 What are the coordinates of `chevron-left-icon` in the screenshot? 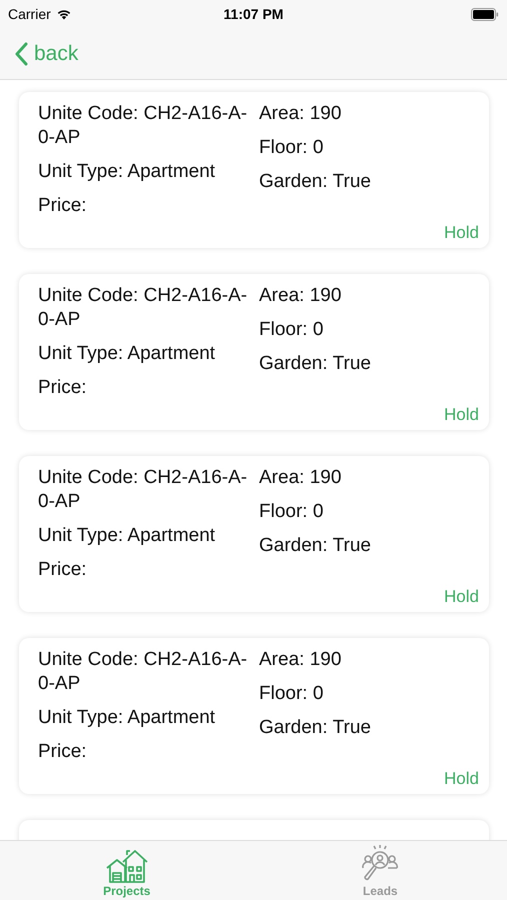 It's located at (21, 54).